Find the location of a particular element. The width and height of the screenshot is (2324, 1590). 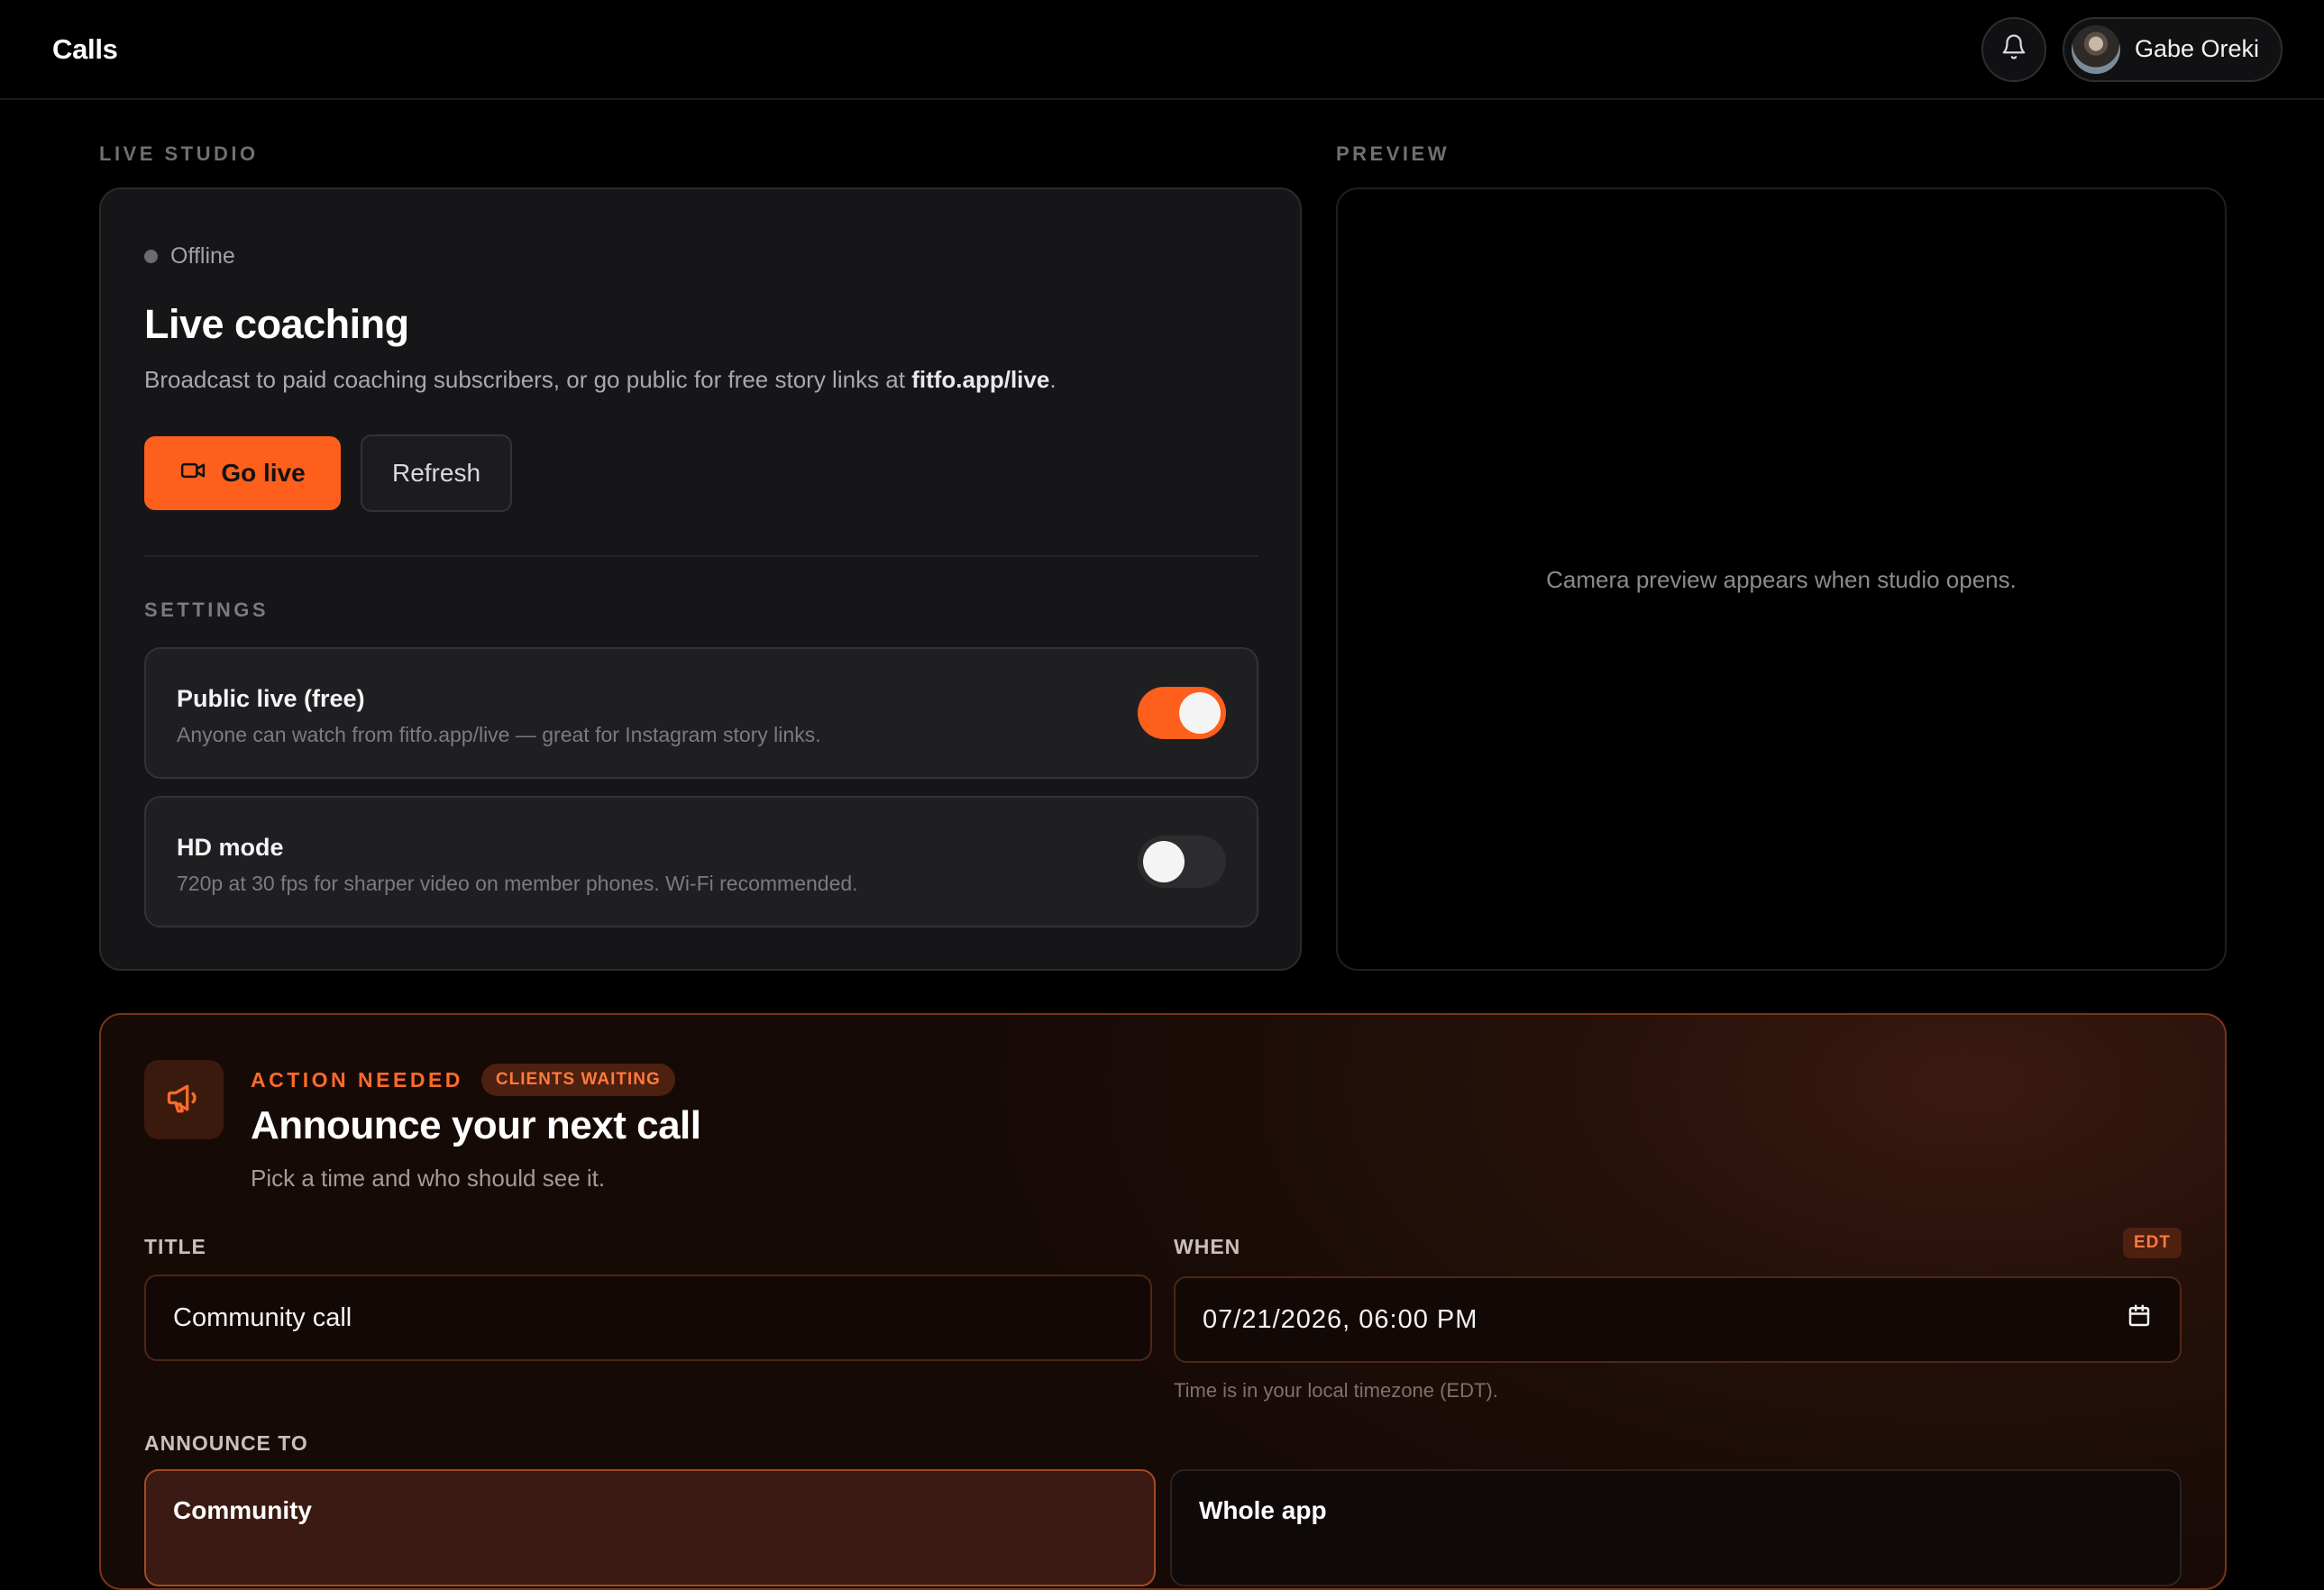

live-title: Live coaching is located at coordinates (277, 324).